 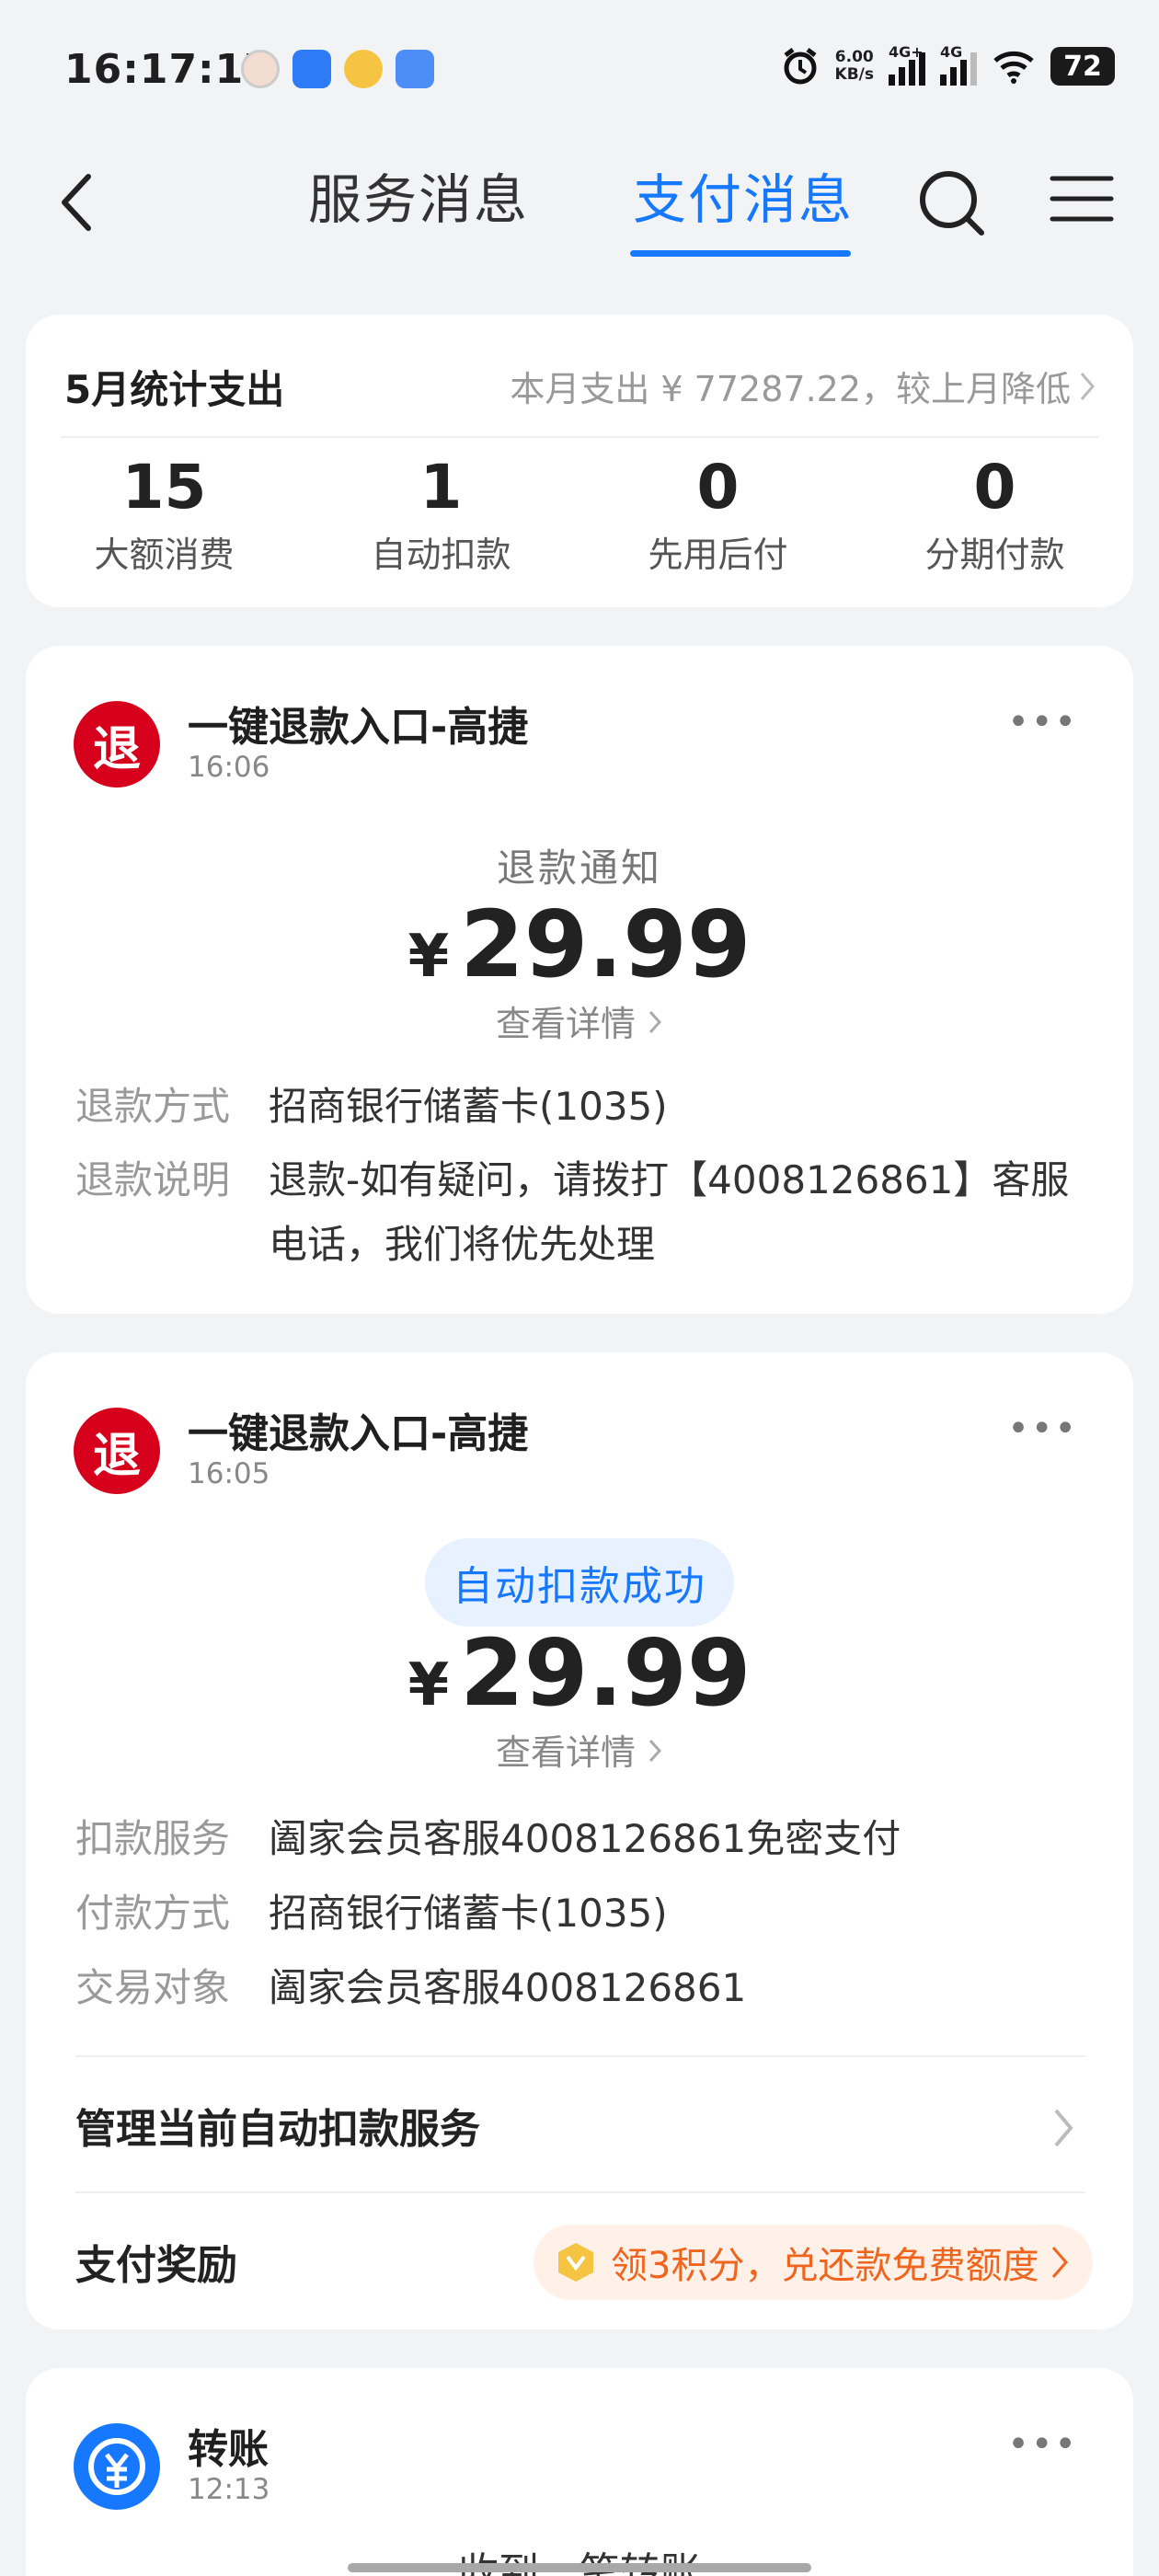 What do you see at coordinates (229, 2489) in the screenshot?
I see `message-time: 12:13` at bounding box center [229, 2489].